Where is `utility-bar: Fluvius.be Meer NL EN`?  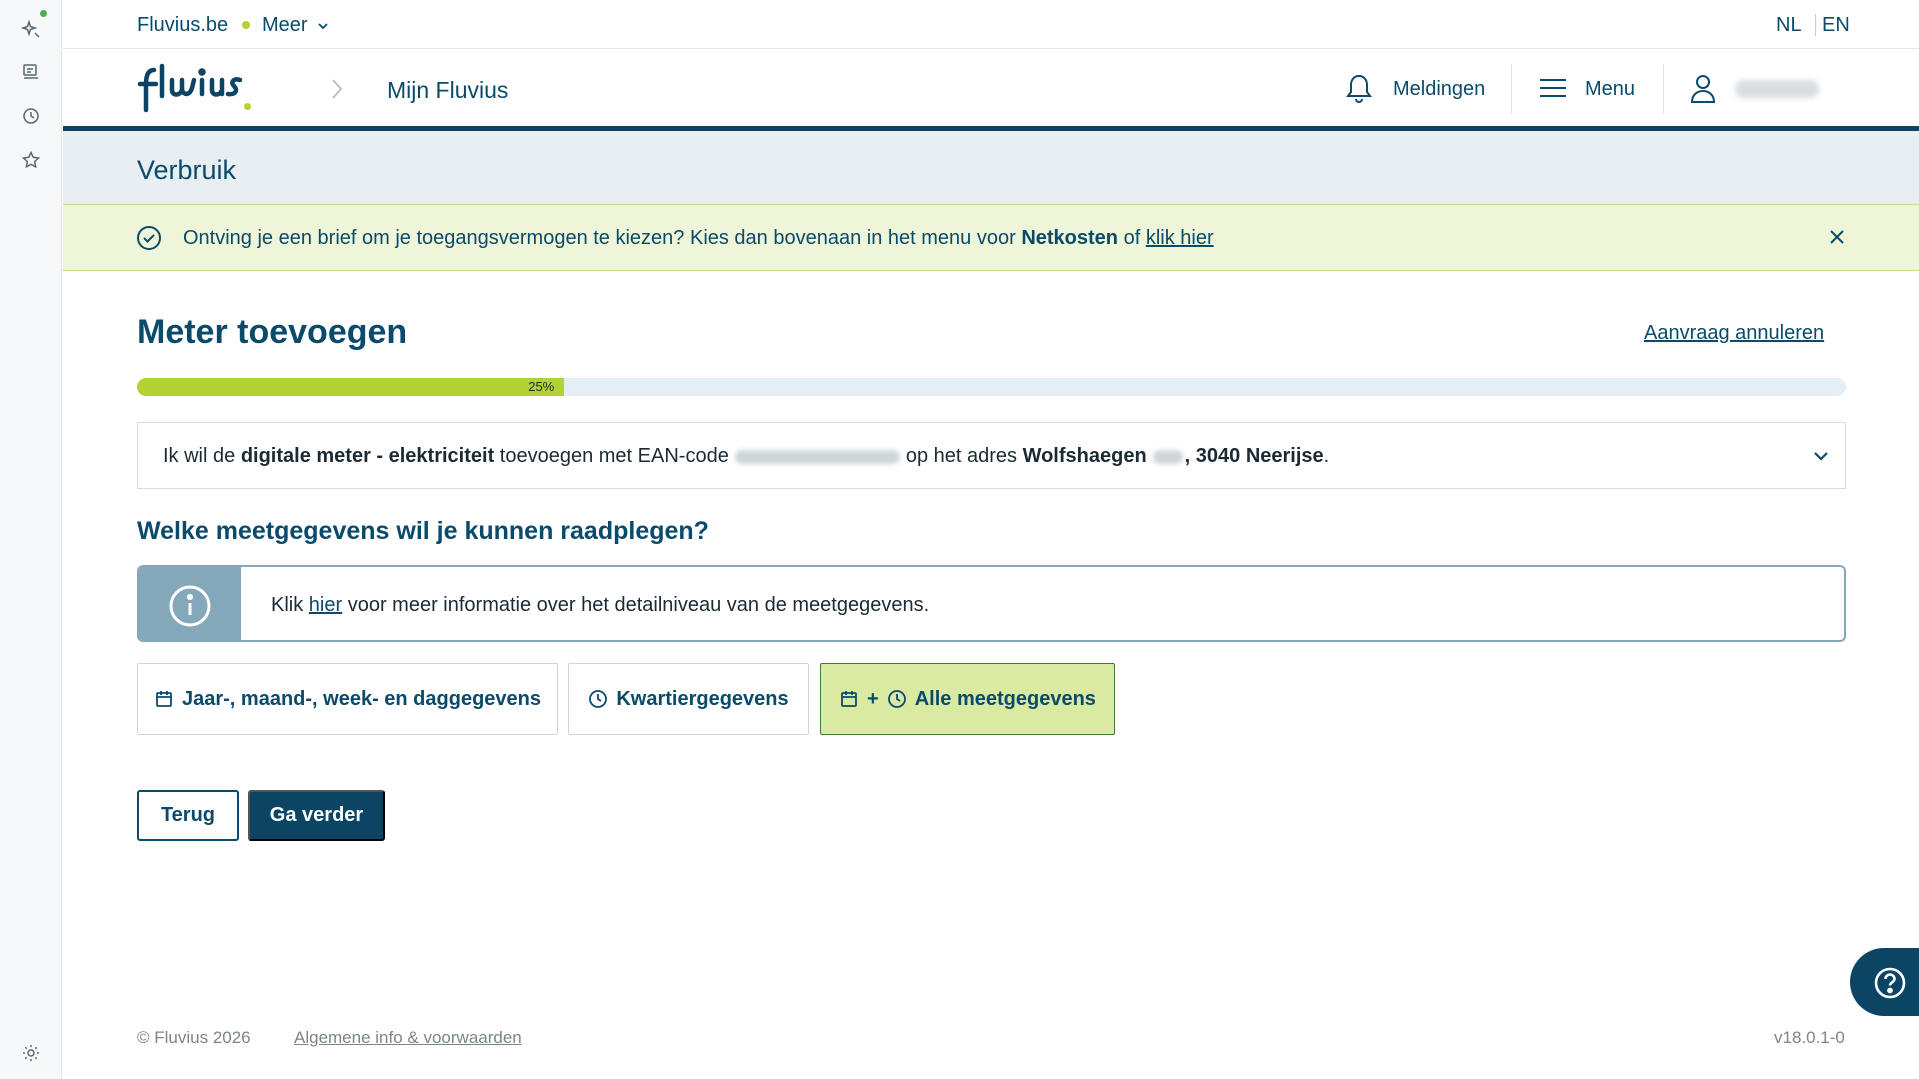
utility-bar: Fluvius.be Meer NL EN is located at coordinates (991, 24).